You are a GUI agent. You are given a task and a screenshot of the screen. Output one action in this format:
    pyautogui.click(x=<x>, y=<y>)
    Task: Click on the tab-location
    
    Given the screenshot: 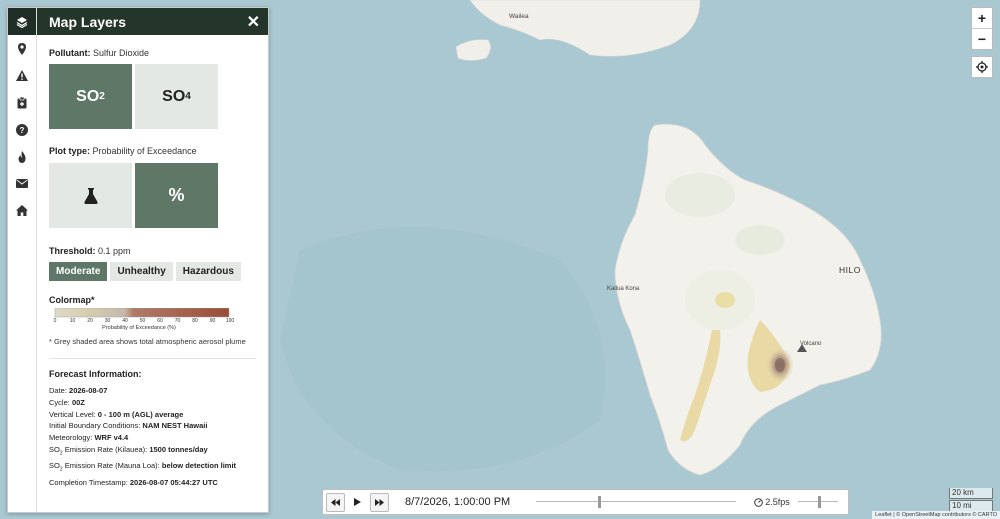 What is the action you would take?
    pyautogui.click(x=22, y=48)
    